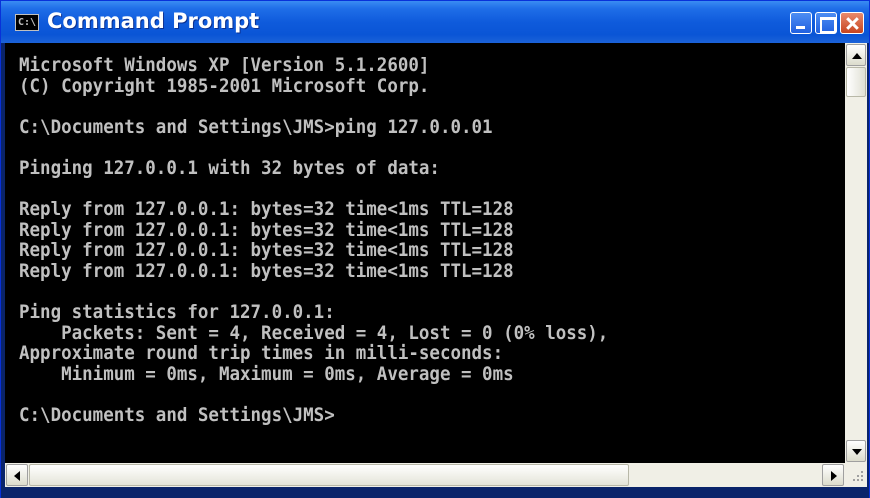  I want to click on maximize-button, so click(826, 23).